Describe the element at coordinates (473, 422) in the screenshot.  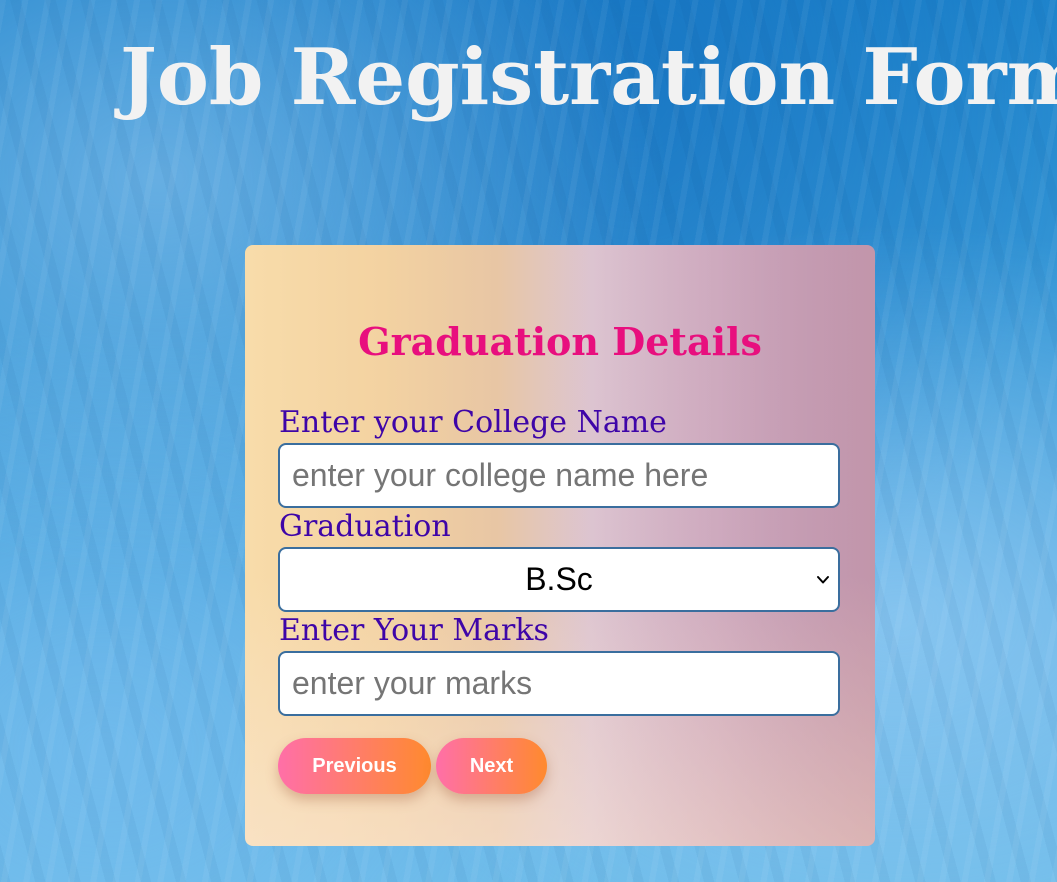
I see `college-name-label: Enter your College Name` at that location.